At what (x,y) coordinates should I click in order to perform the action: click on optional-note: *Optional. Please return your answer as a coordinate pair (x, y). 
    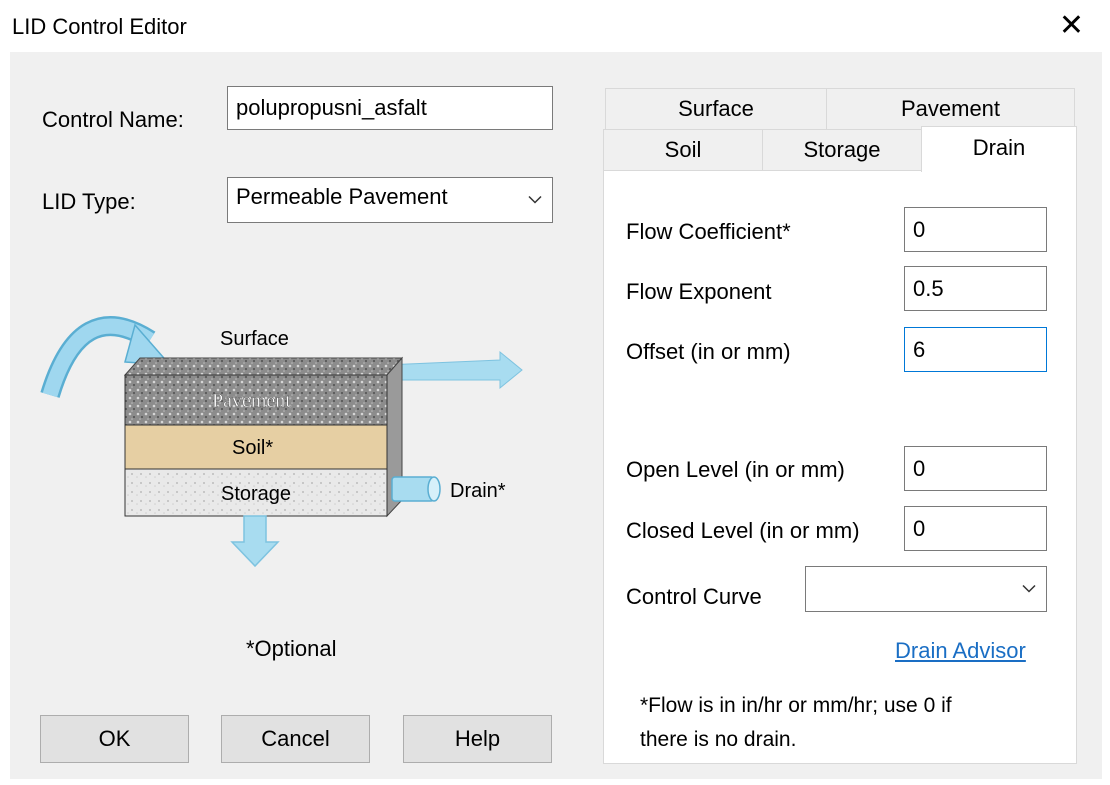
    Looking at the image, I should click on (291, 648).